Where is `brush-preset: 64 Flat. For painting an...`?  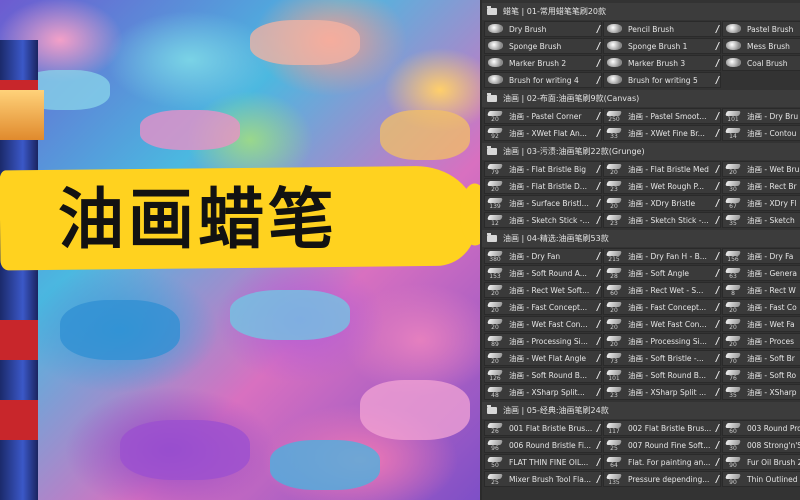
brush-preset: 64 Flat. For painting an... is located at coordinates (662, 462).